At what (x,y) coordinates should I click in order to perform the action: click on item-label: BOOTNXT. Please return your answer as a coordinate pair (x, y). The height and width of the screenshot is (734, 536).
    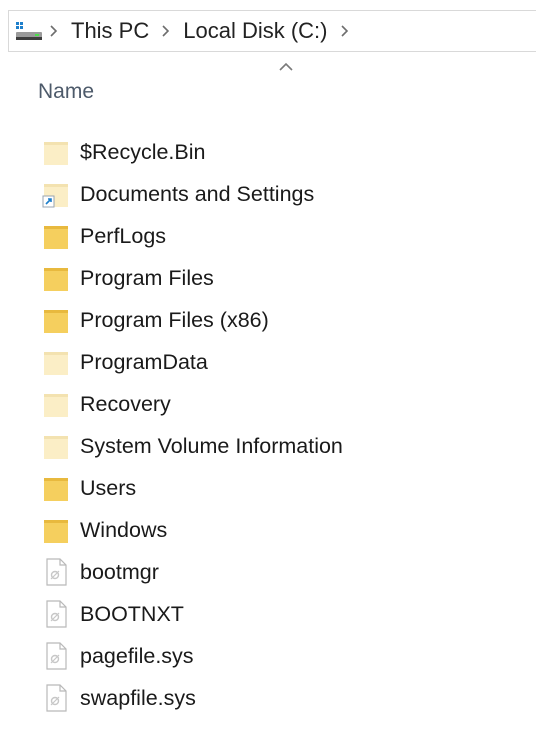
    Looking at the image, I should click on (132, 613).